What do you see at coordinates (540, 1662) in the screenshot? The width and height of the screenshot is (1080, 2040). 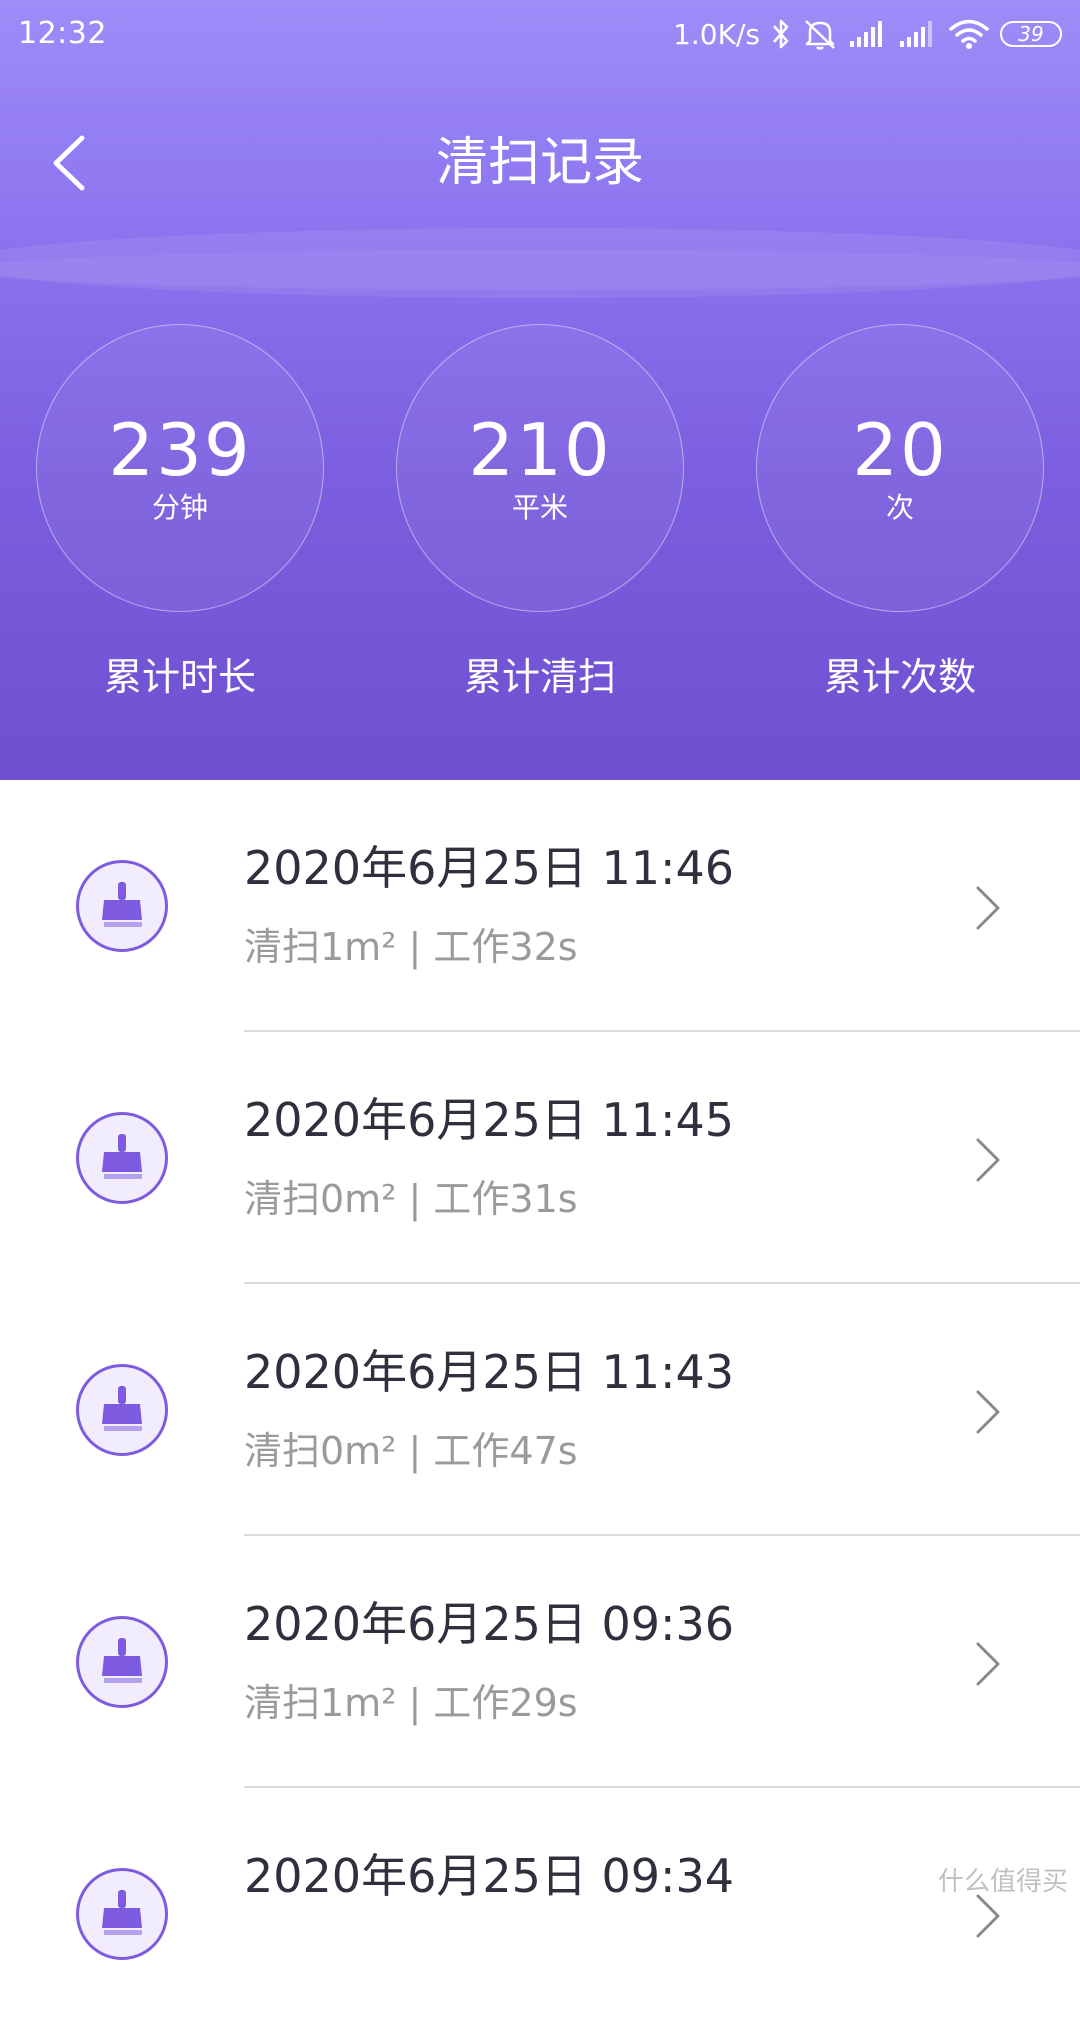 I see `record-row: 2020年6月25日 09:36 清扫1m² | 工作29s` at bounding box center [540, 1662].